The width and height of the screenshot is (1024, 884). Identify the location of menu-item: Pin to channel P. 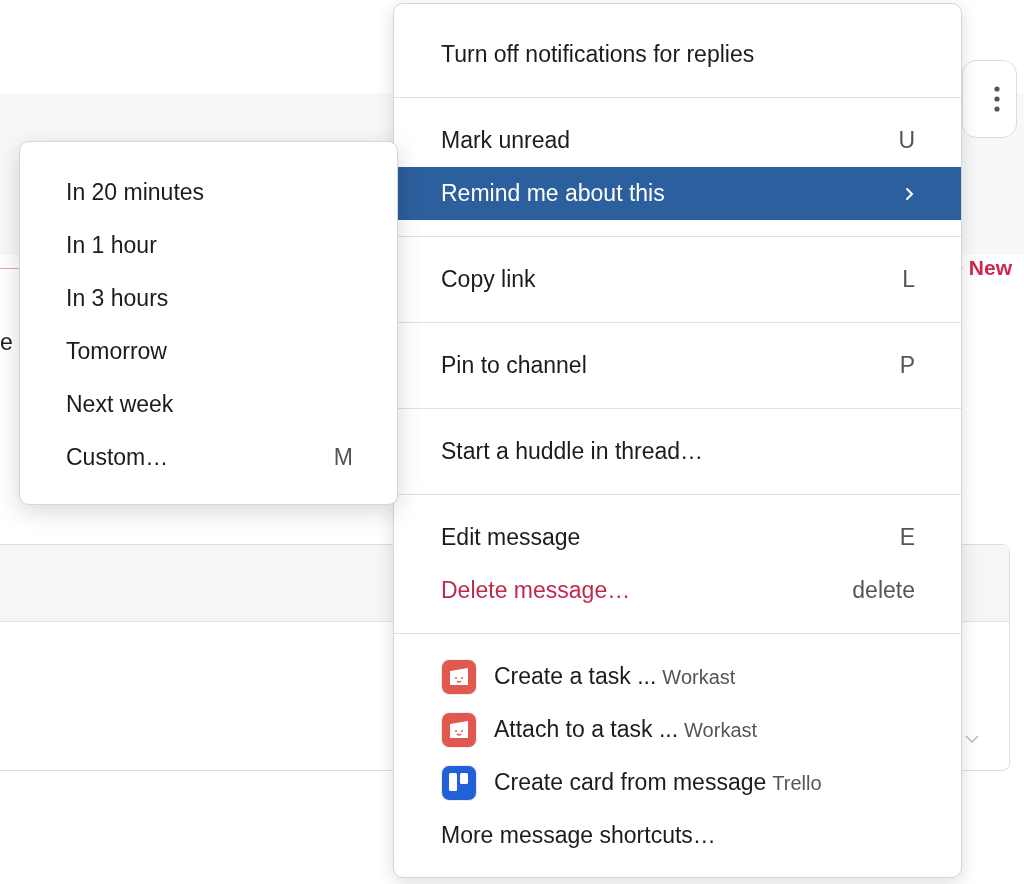
(677, 365).